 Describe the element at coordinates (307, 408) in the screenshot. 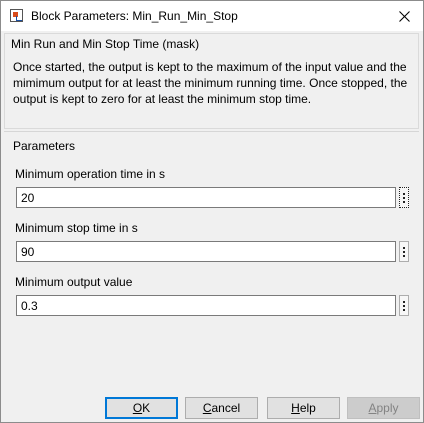

I see `help-label-rest: elp` at that location.